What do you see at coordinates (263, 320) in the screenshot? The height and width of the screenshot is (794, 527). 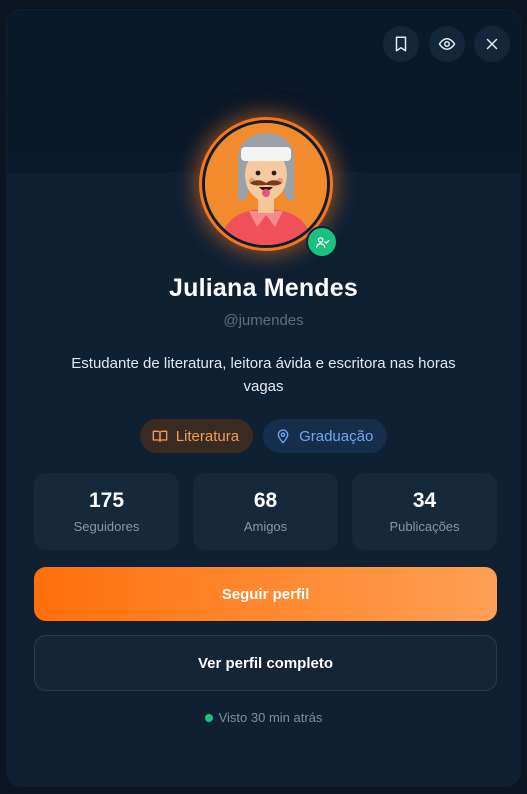 I see `profile-handle: @jumendes` at bounding box center [263, 320].